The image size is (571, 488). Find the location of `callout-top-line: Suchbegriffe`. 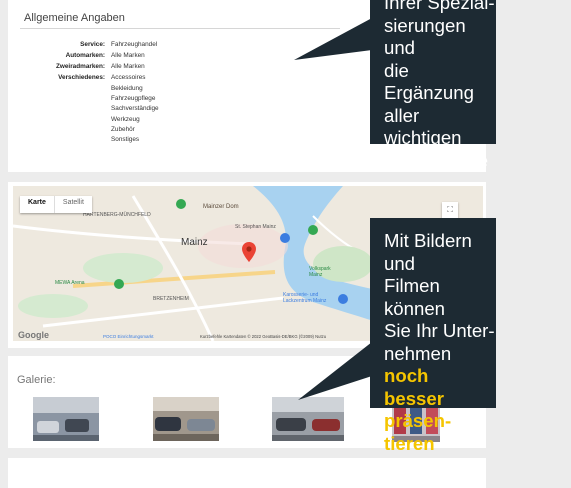

callout-top-line: Suchbegriffe is located at coordinates (436, 160).